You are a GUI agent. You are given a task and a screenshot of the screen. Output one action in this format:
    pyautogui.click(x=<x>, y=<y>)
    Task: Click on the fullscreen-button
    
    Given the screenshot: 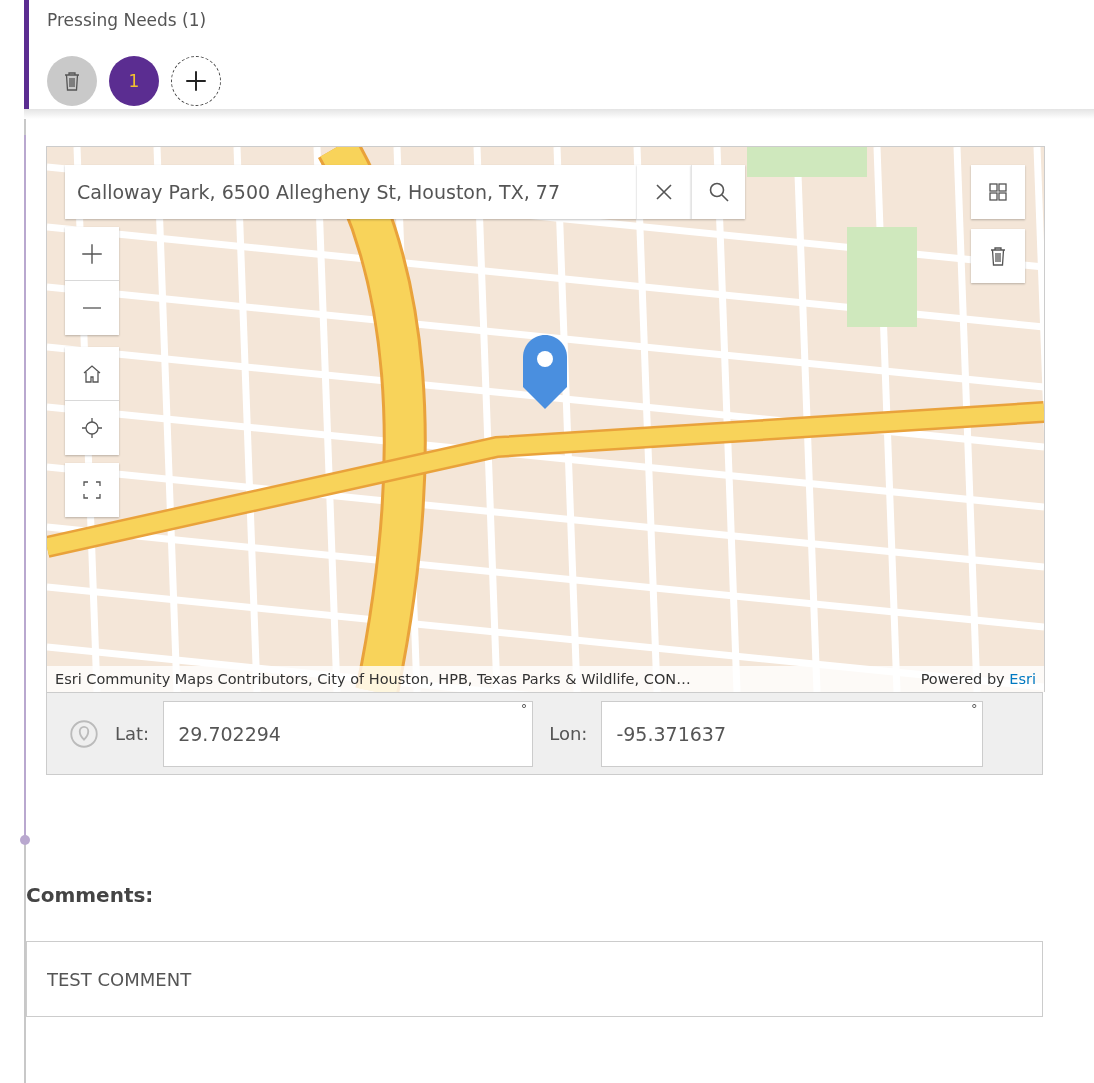 What is the action you would take?
    pyautogui.click(x=92, y=490)
    